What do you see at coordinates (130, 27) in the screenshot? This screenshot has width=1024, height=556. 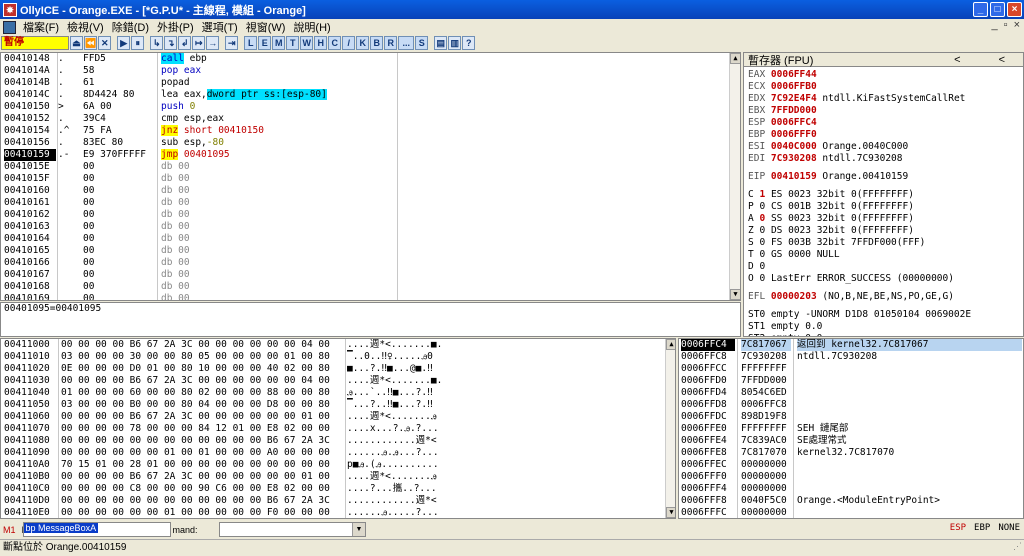 I see `menu-debug: 除錯(D)` at bounding box center [130, 27].